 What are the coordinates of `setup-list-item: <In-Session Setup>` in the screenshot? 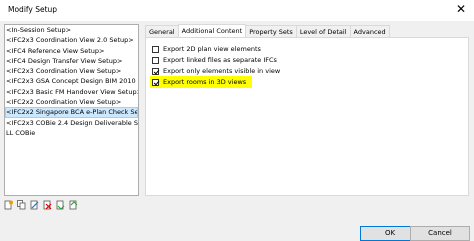 It's located at (71, 30).